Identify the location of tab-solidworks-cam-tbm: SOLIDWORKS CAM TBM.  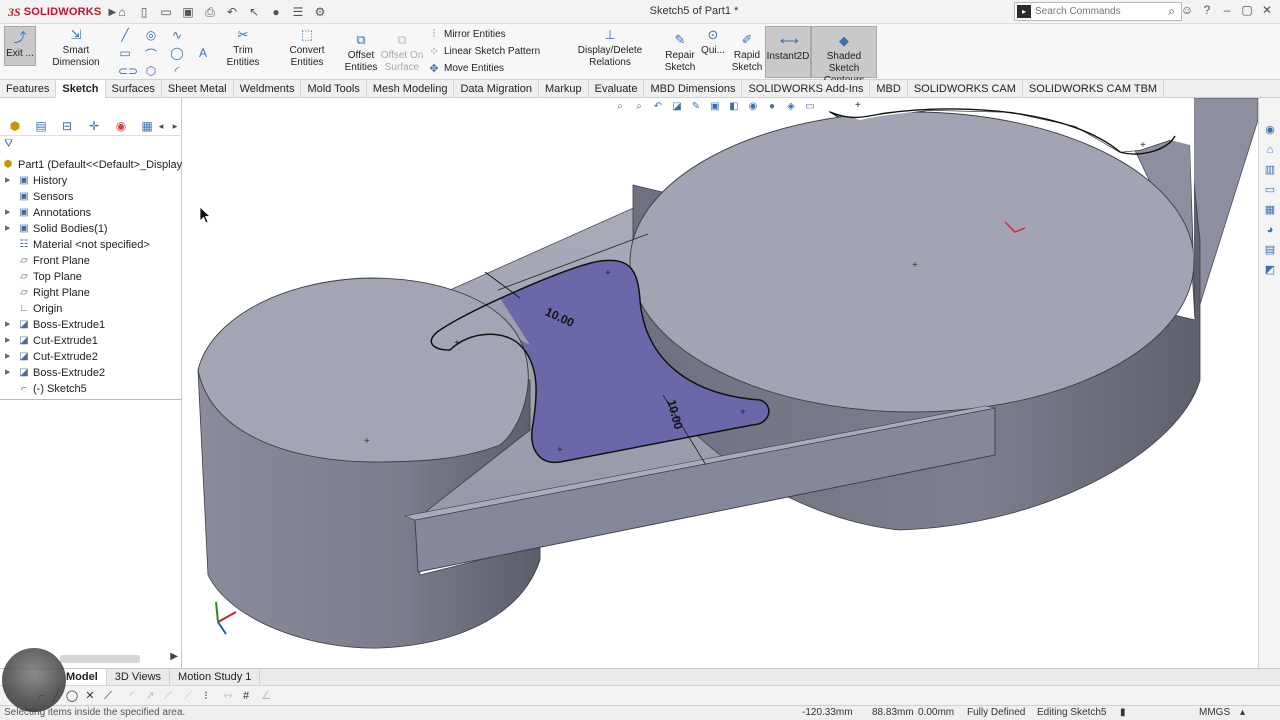
(1094, 89).